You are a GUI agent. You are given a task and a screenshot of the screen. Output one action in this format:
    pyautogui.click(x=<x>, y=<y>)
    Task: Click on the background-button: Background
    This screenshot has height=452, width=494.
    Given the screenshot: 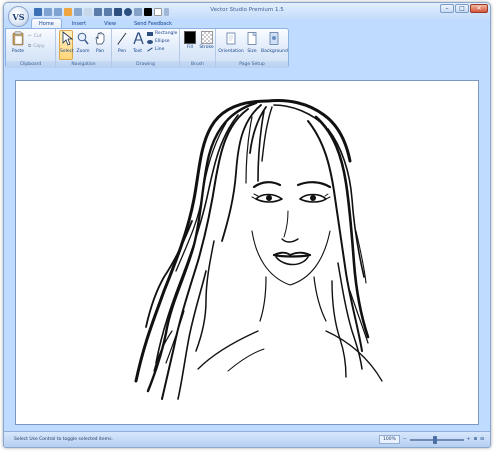 What is the action you would take?
    pyautogui.click(x=274, y=42)
    